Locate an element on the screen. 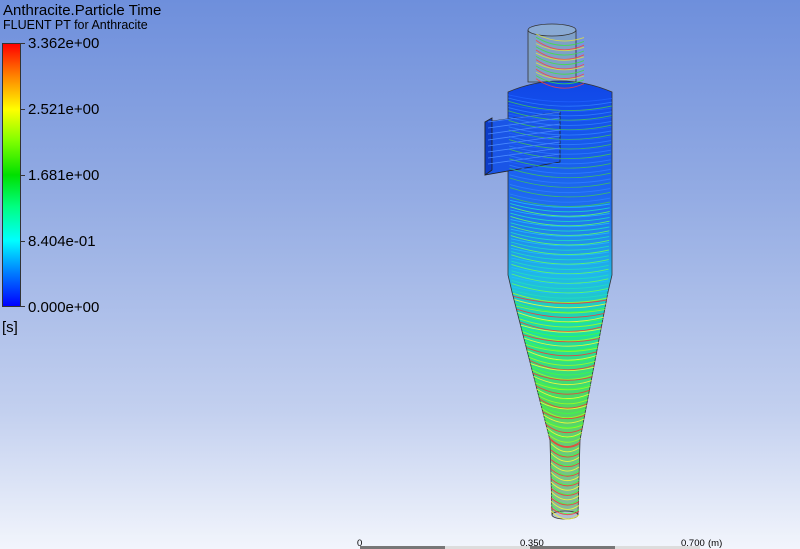 The image size is (800, 549). cyclone-geometry is located at coordinates (548, 271).